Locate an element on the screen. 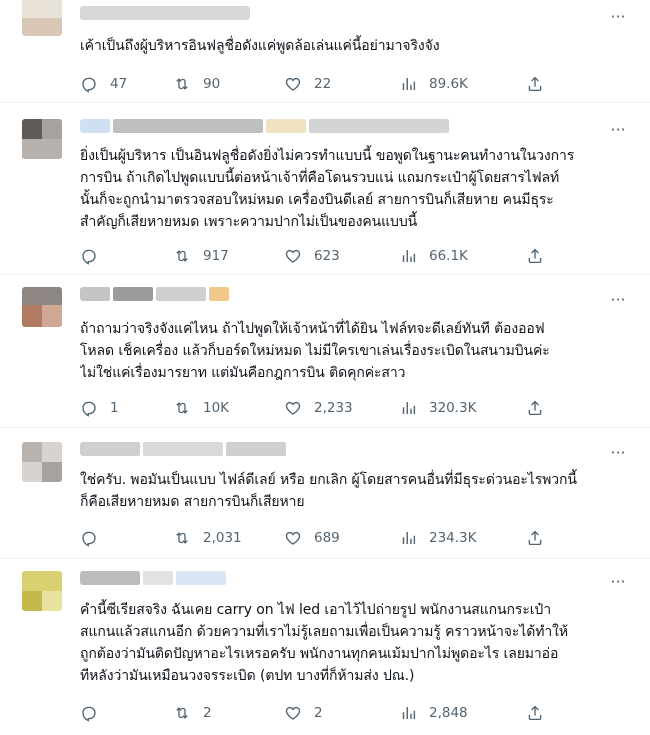  retweet-button: 90 is located at coordinates (196, 84).